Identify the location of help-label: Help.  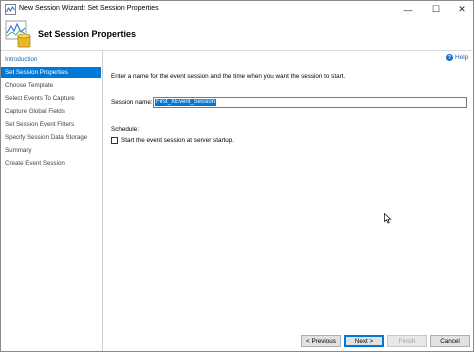
(462, 57).